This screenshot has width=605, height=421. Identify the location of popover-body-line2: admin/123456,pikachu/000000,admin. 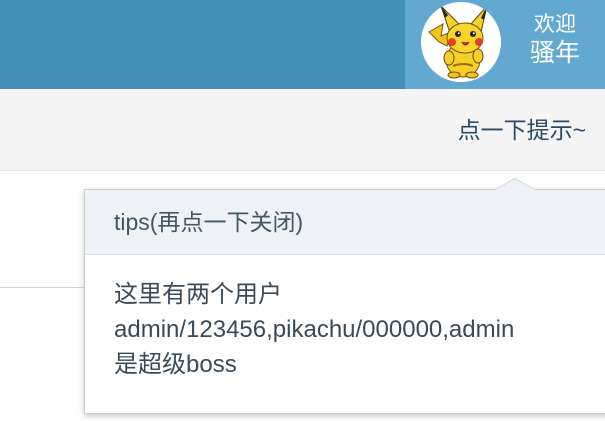
(314, 329).